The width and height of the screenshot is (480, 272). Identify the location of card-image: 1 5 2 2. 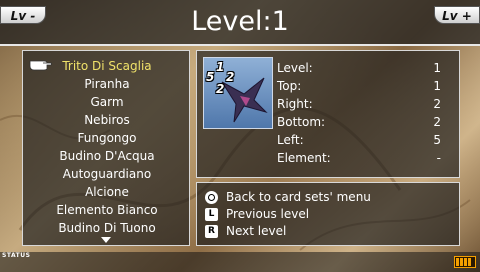
(238, 93).